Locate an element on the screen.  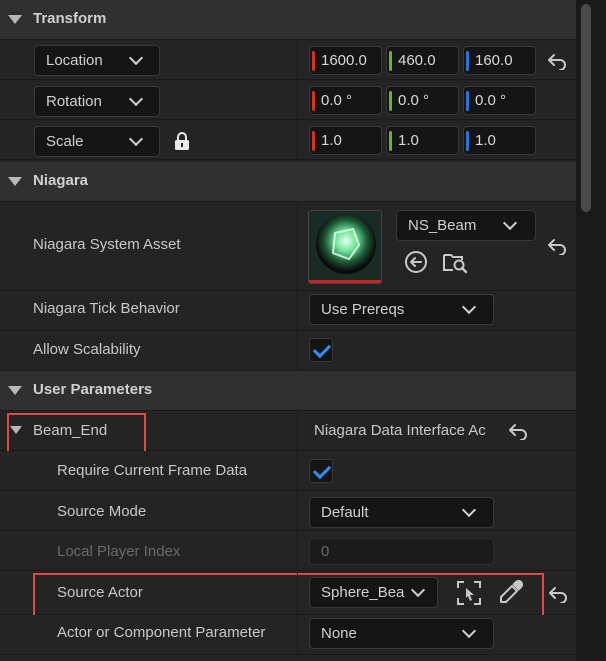
rotation-z-field: 0.0 ° is located at coordinates (499, 100).